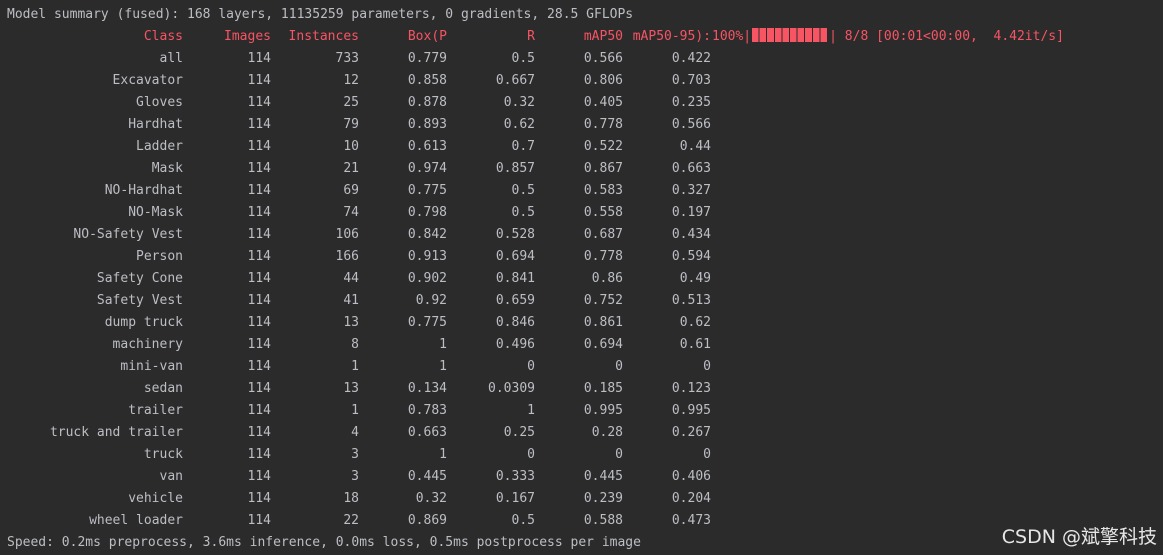  What do you see at coordinates (171, 58) in the screenshot?
I see `cell-class: all` at bounding box center [171, 58].